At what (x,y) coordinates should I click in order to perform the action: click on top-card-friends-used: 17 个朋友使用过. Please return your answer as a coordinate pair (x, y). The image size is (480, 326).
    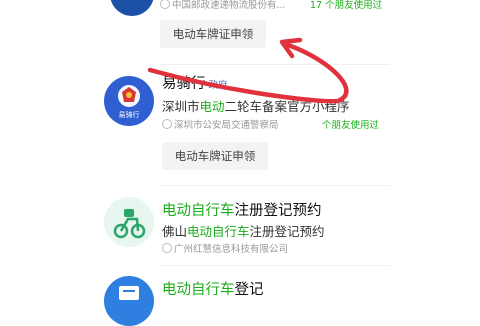
    Looking at the image, I should click on (346, 5).